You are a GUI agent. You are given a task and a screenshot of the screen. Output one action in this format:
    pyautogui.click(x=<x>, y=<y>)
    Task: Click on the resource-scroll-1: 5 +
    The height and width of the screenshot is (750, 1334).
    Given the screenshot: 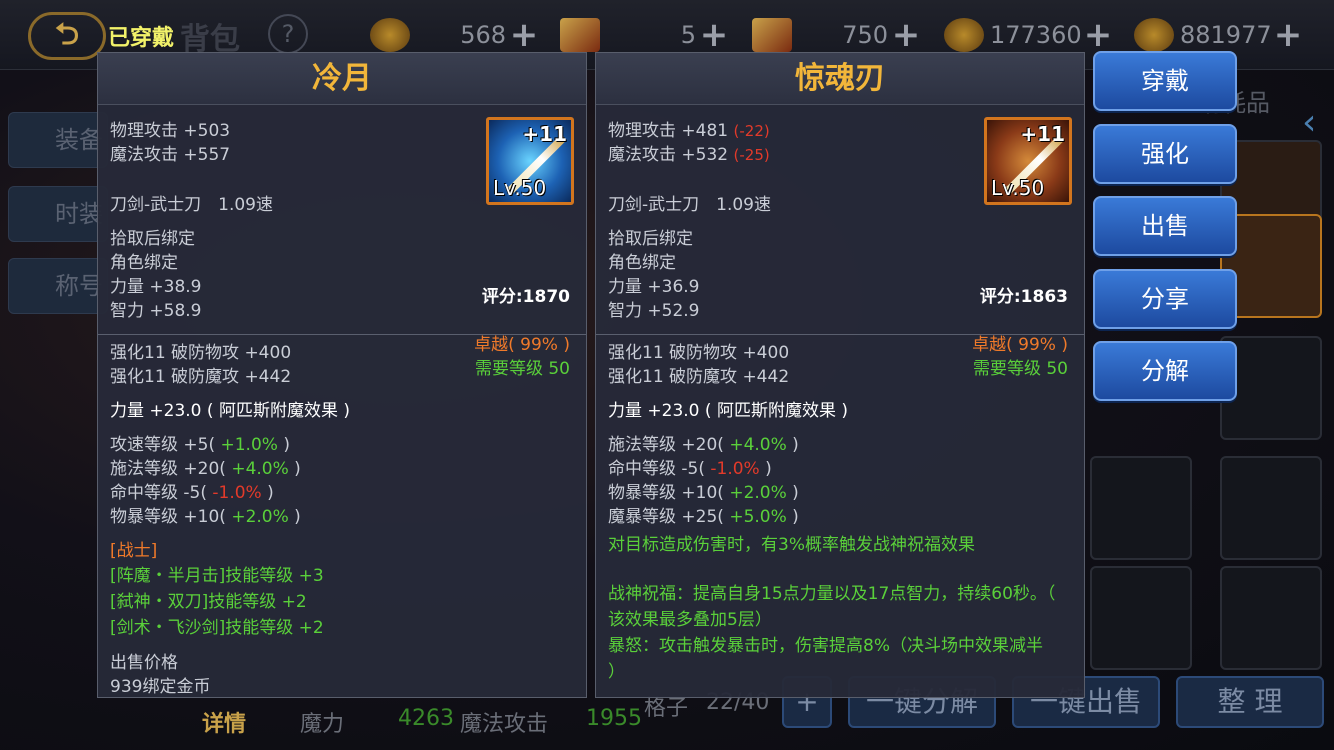 What is the action you would take?
    pyautogui.click(x=646, y=35)
    